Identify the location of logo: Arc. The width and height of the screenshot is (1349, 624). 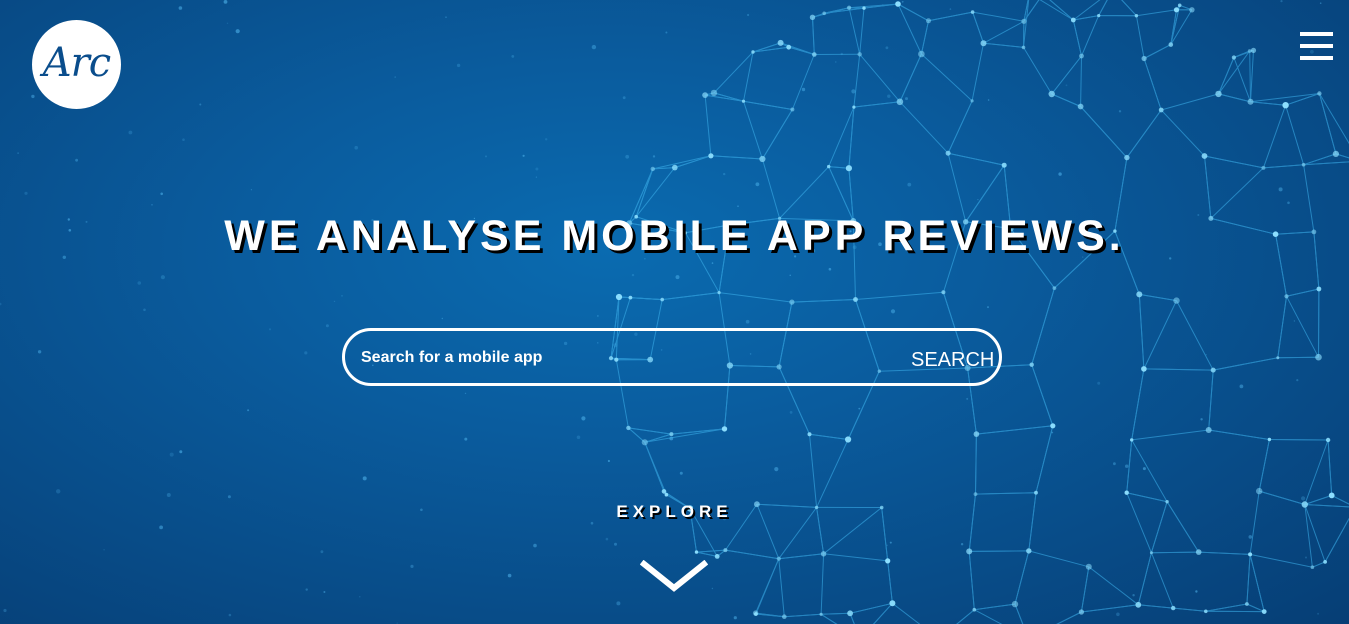
(76, 64).